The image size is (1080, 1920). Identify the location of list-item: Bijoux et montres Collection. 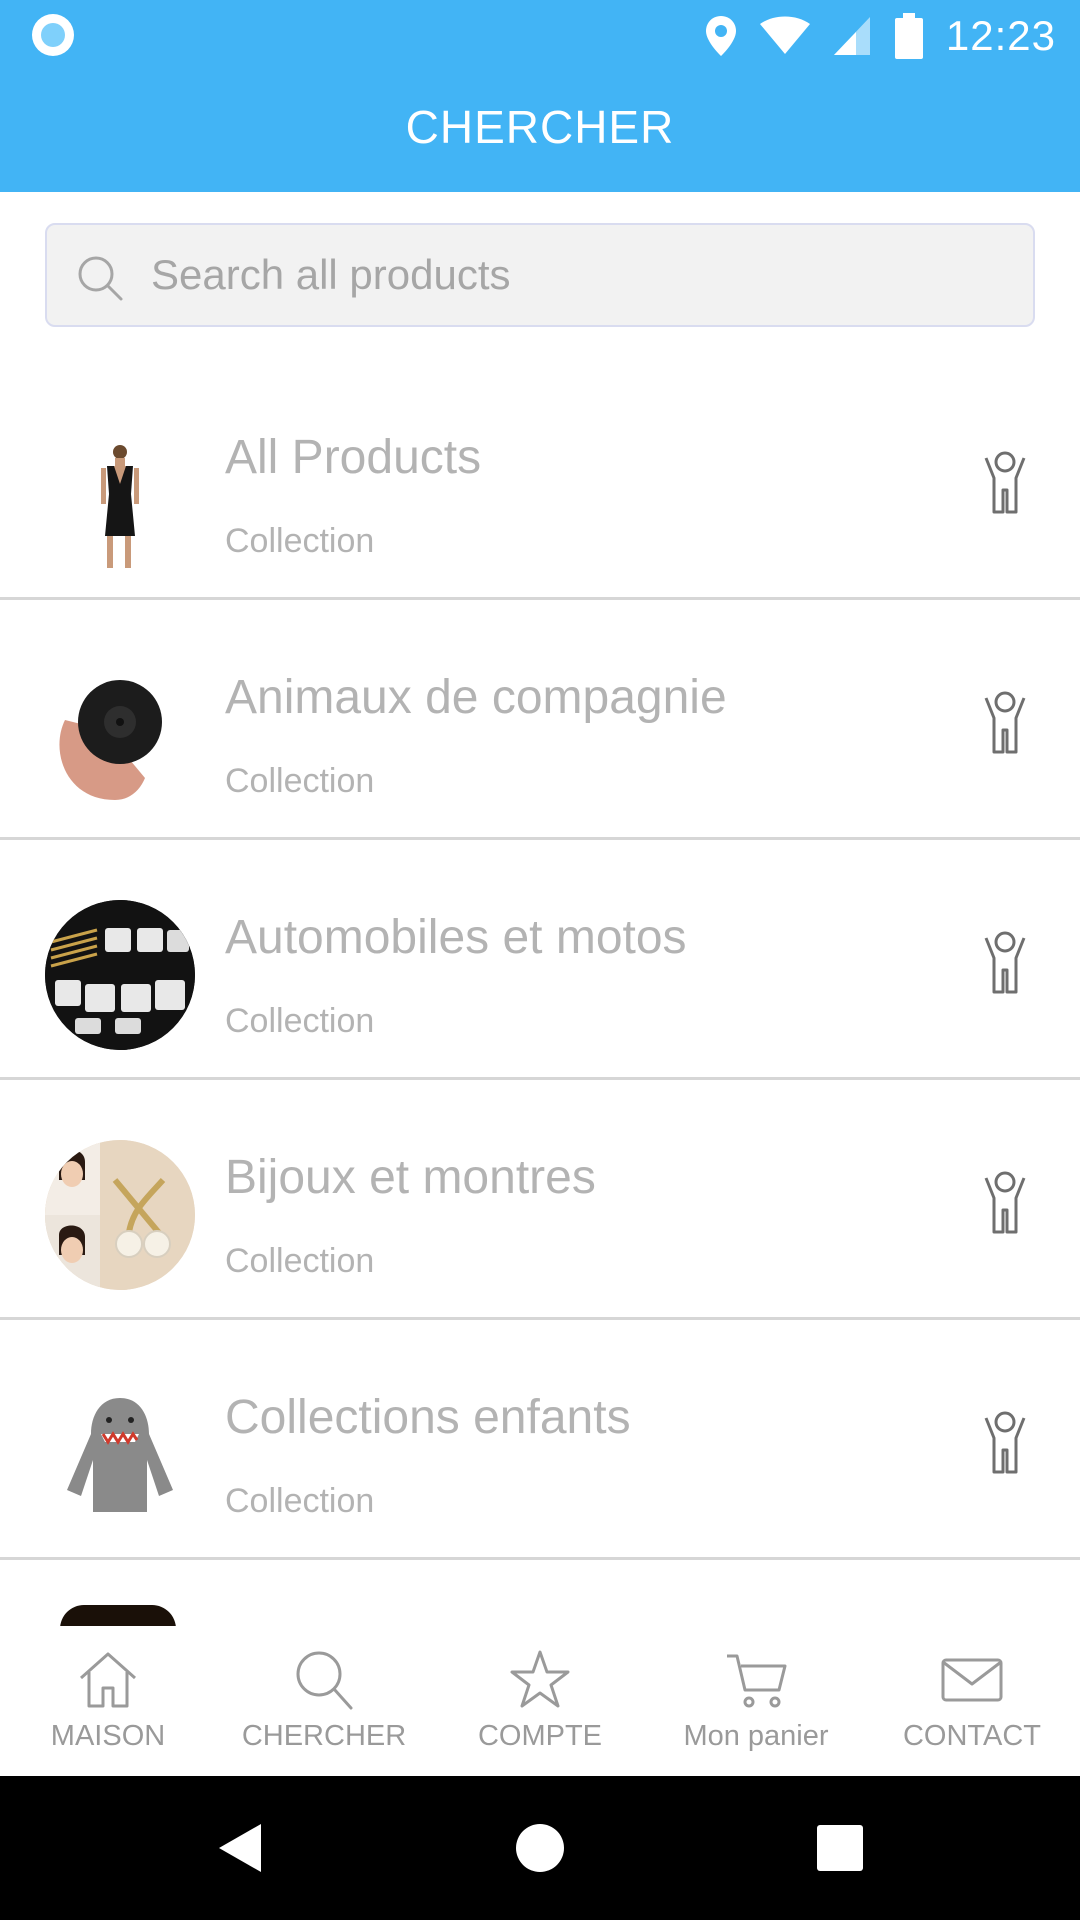
(540, 1200).